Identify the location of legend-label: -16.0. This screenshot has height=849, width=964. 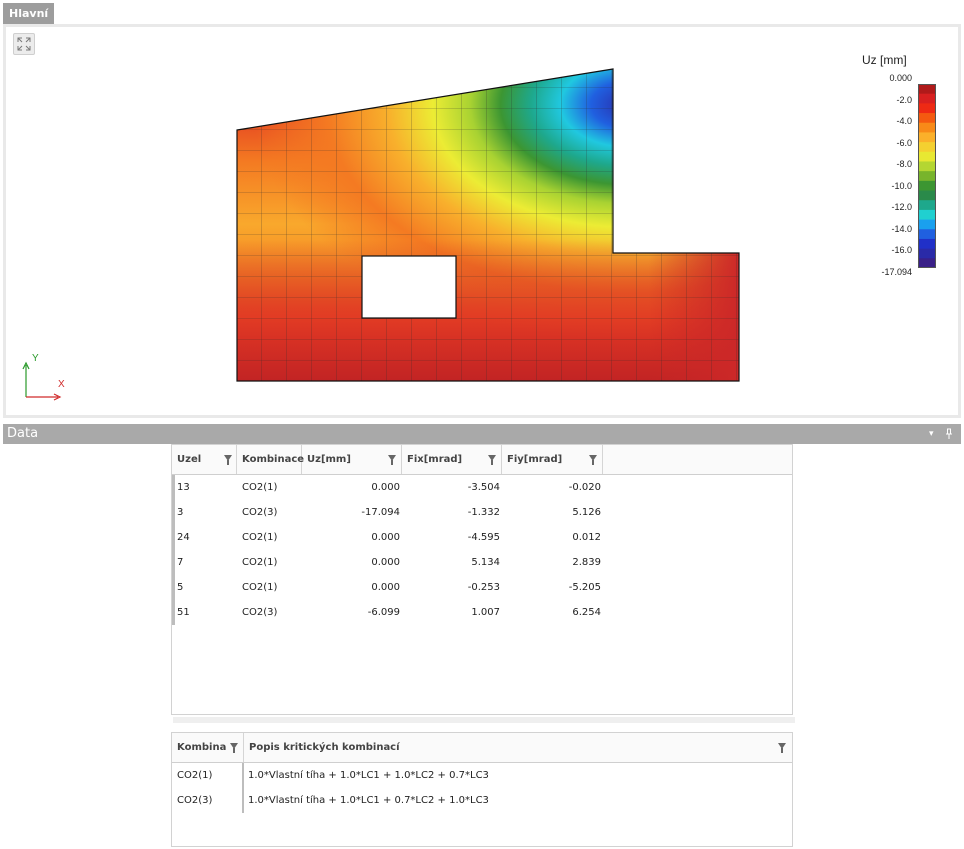
(901, 250).